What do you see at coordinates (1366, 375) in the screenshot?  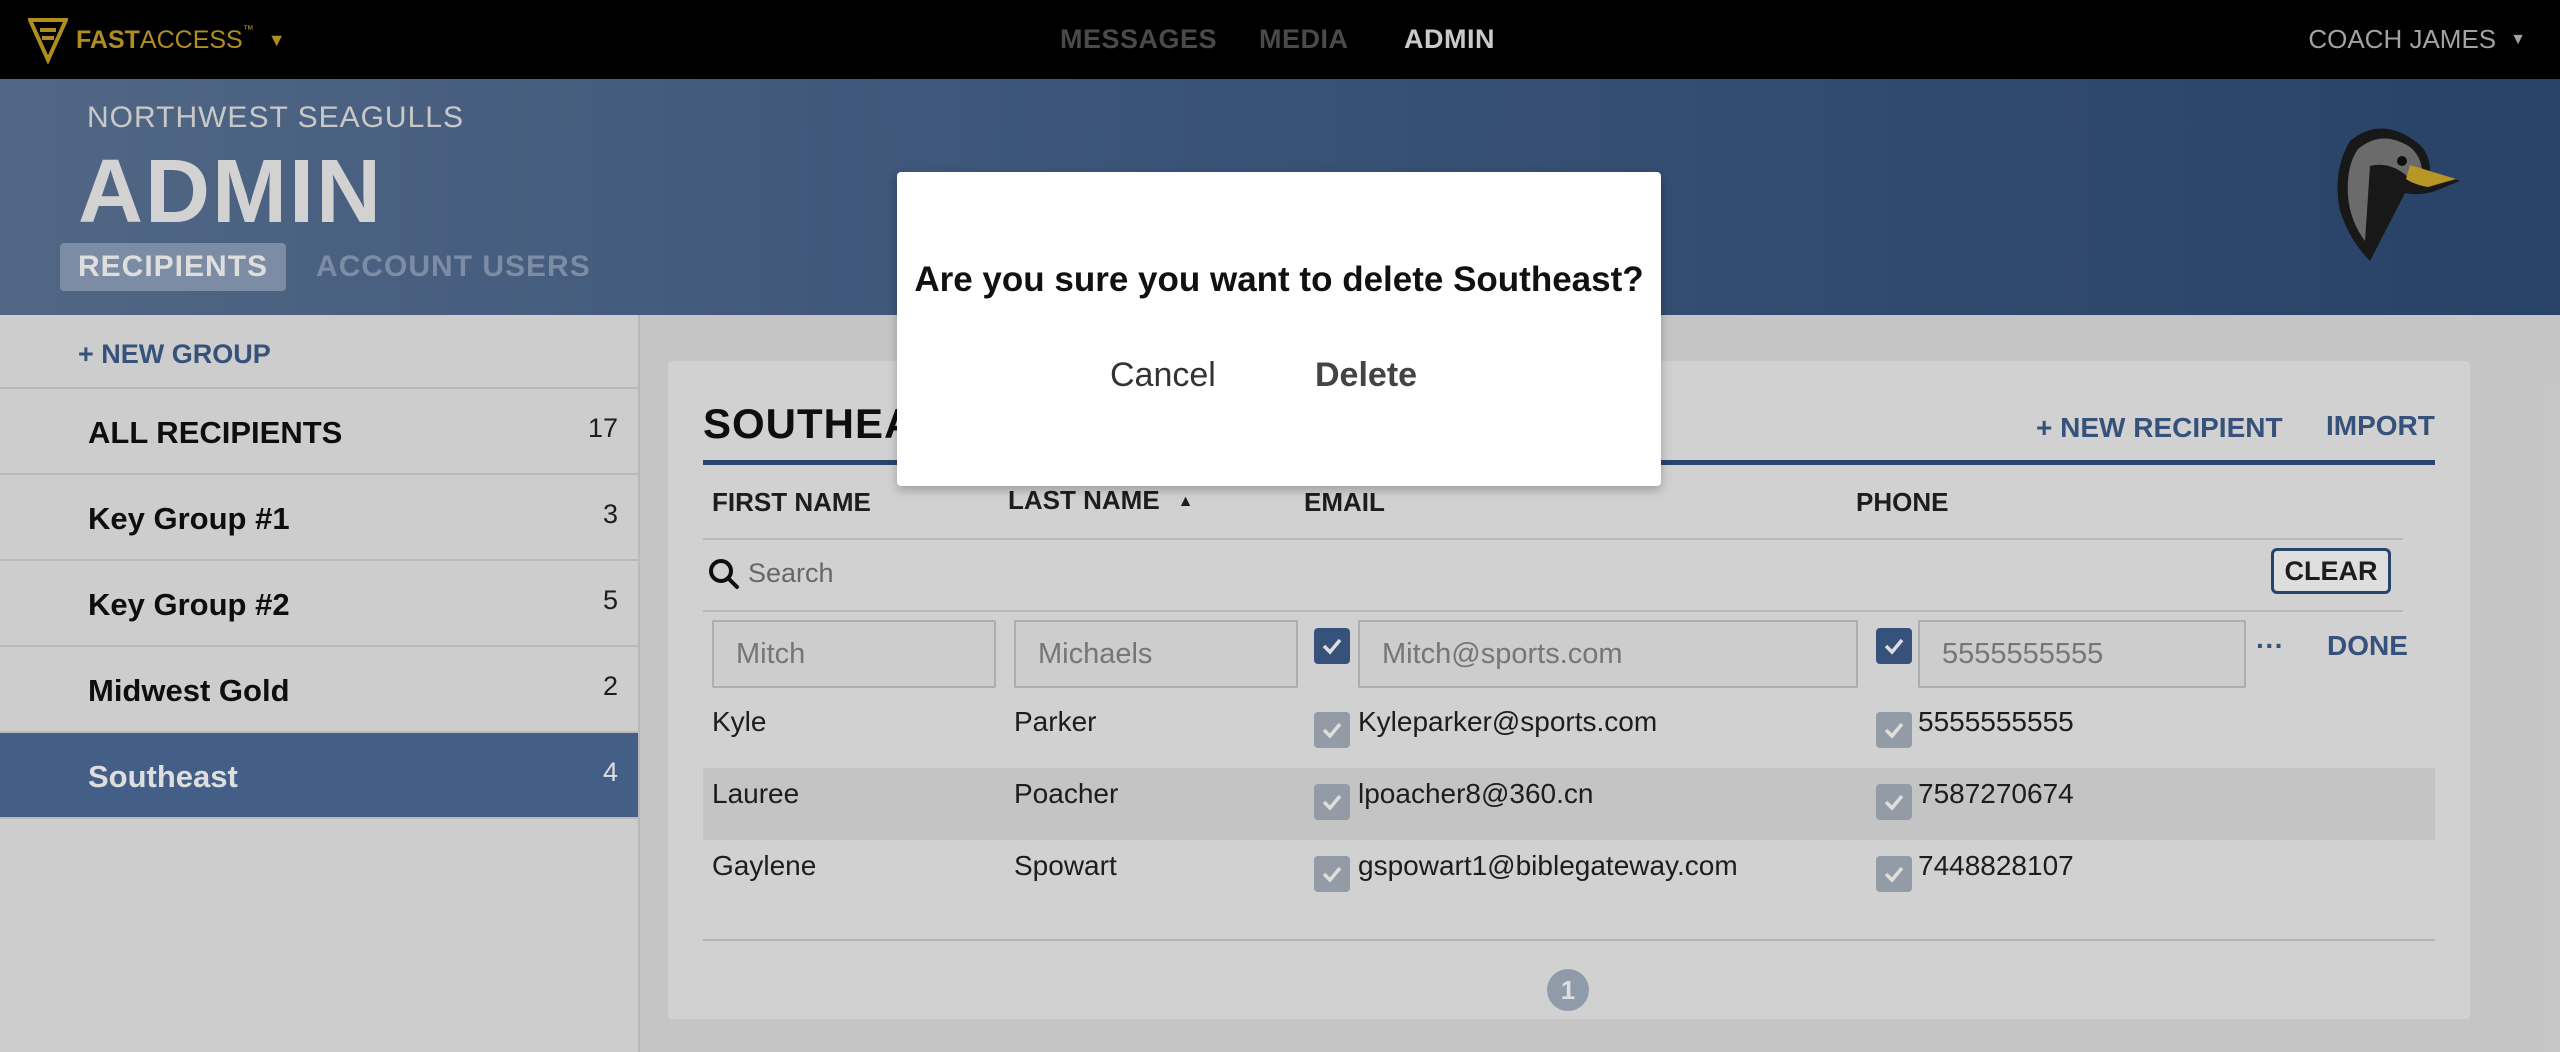 I see `delete-button: Delete` at bounding box center [1366, 375].